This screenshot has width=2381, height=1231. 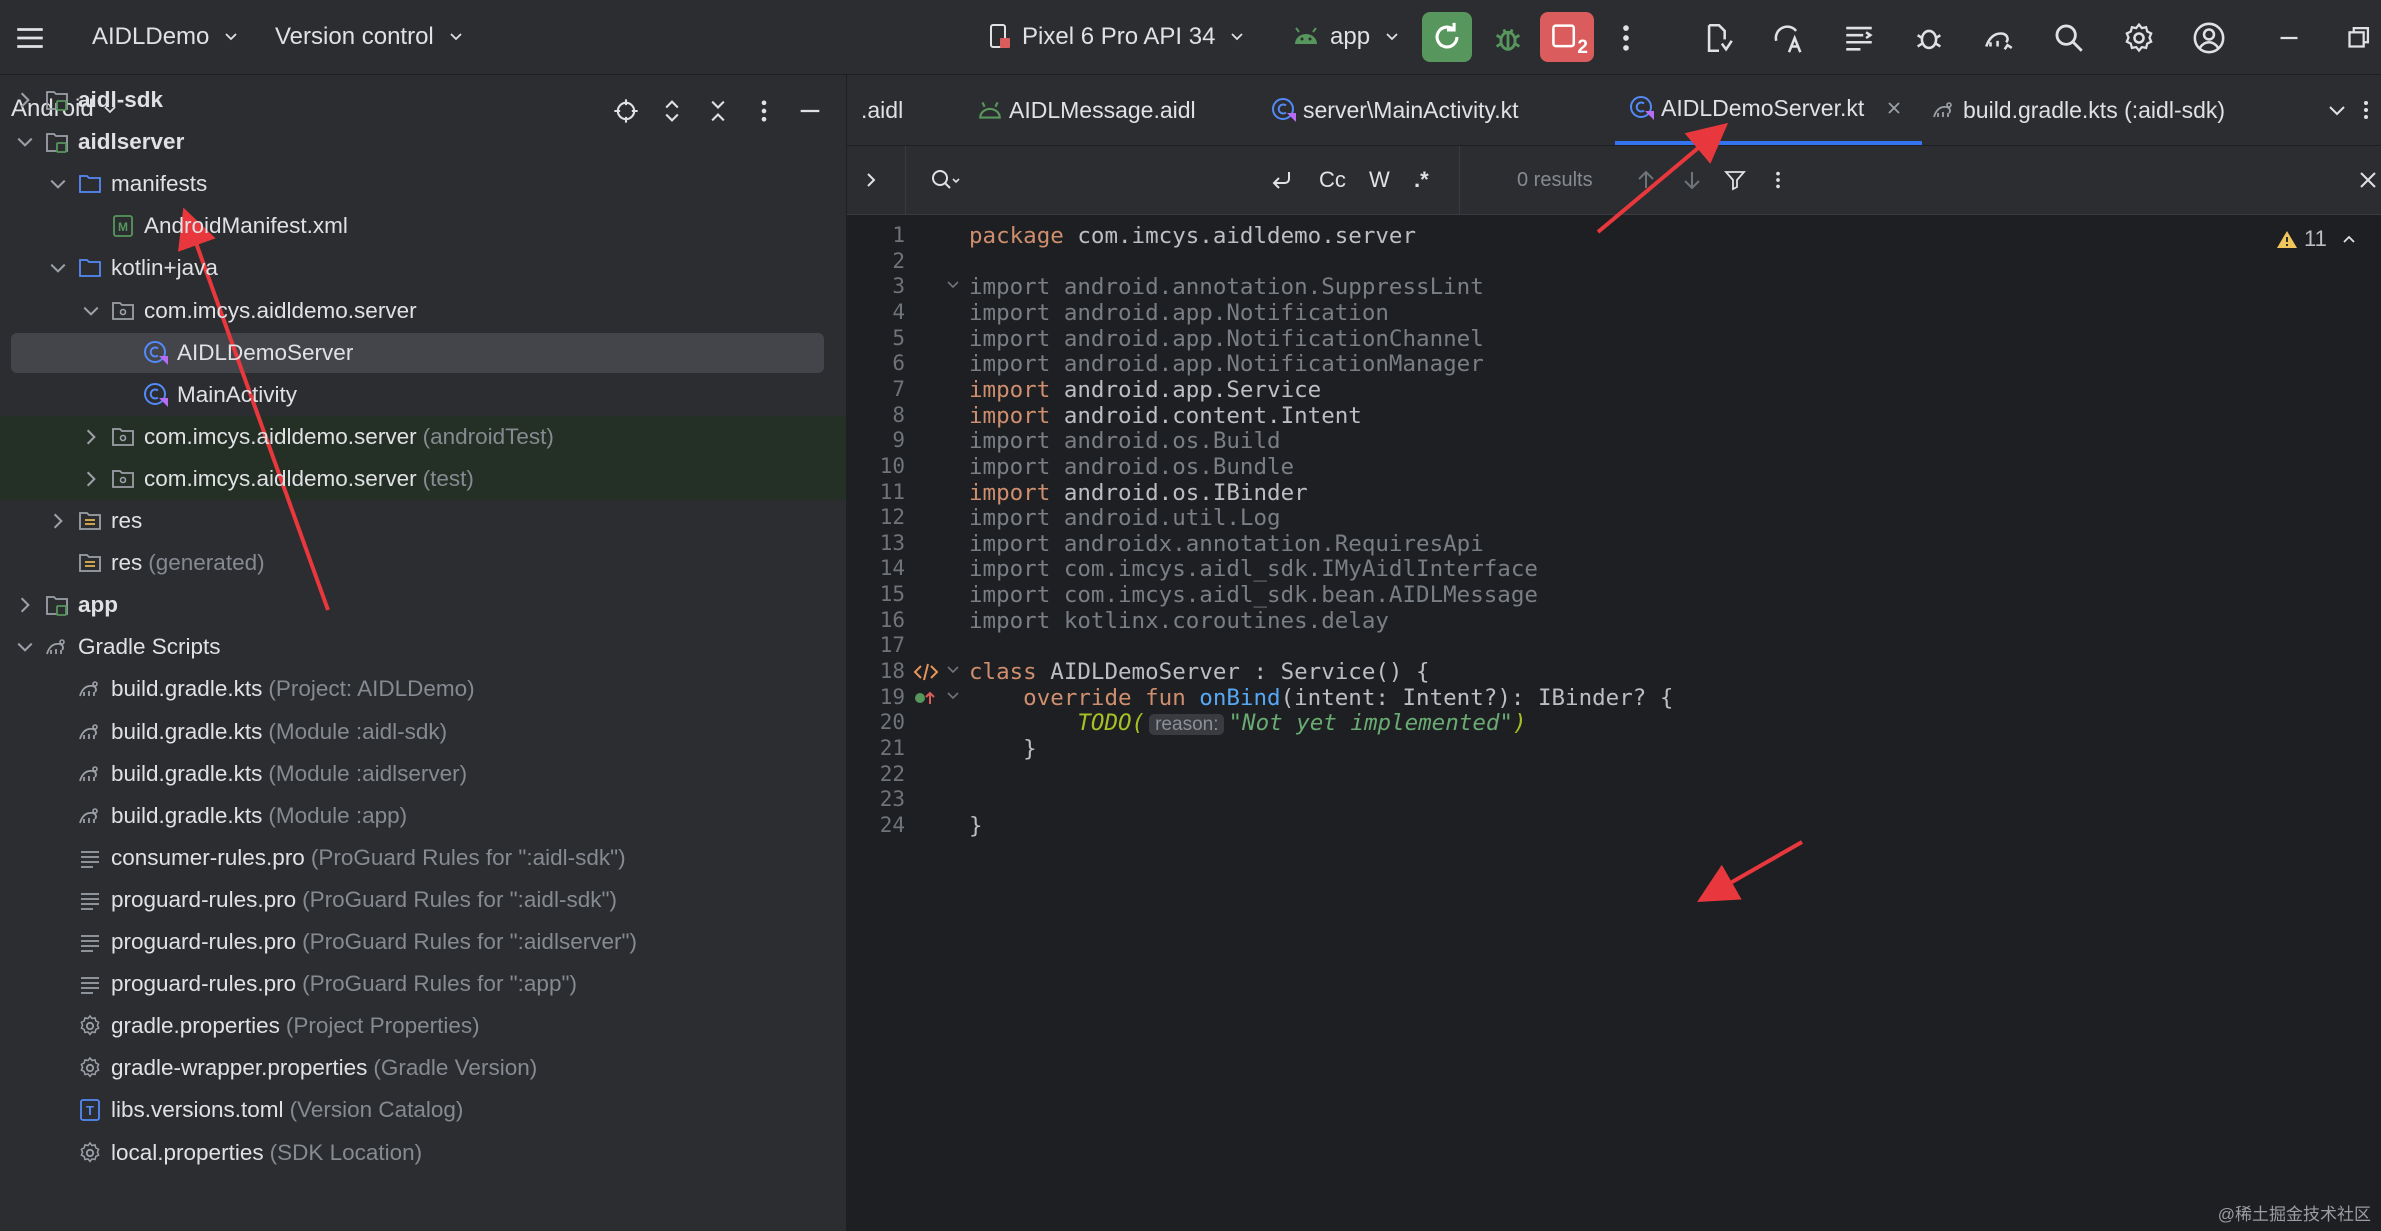 I want to click on tree-item-label: com.imcys.aidldemo.server, so click(x=280, y=478).